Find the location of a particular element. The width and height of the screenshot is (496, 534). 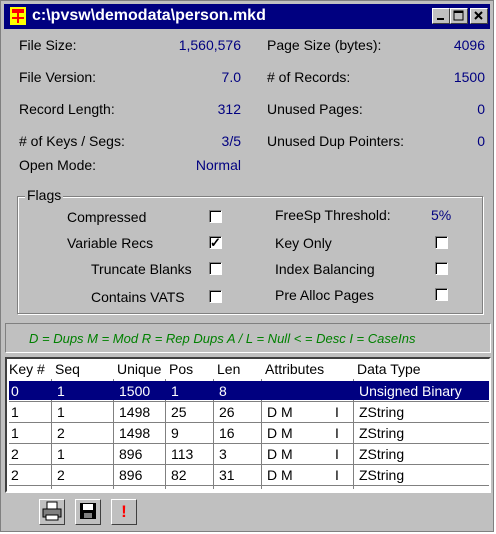

app-icon is located at coordinates (18, 16).